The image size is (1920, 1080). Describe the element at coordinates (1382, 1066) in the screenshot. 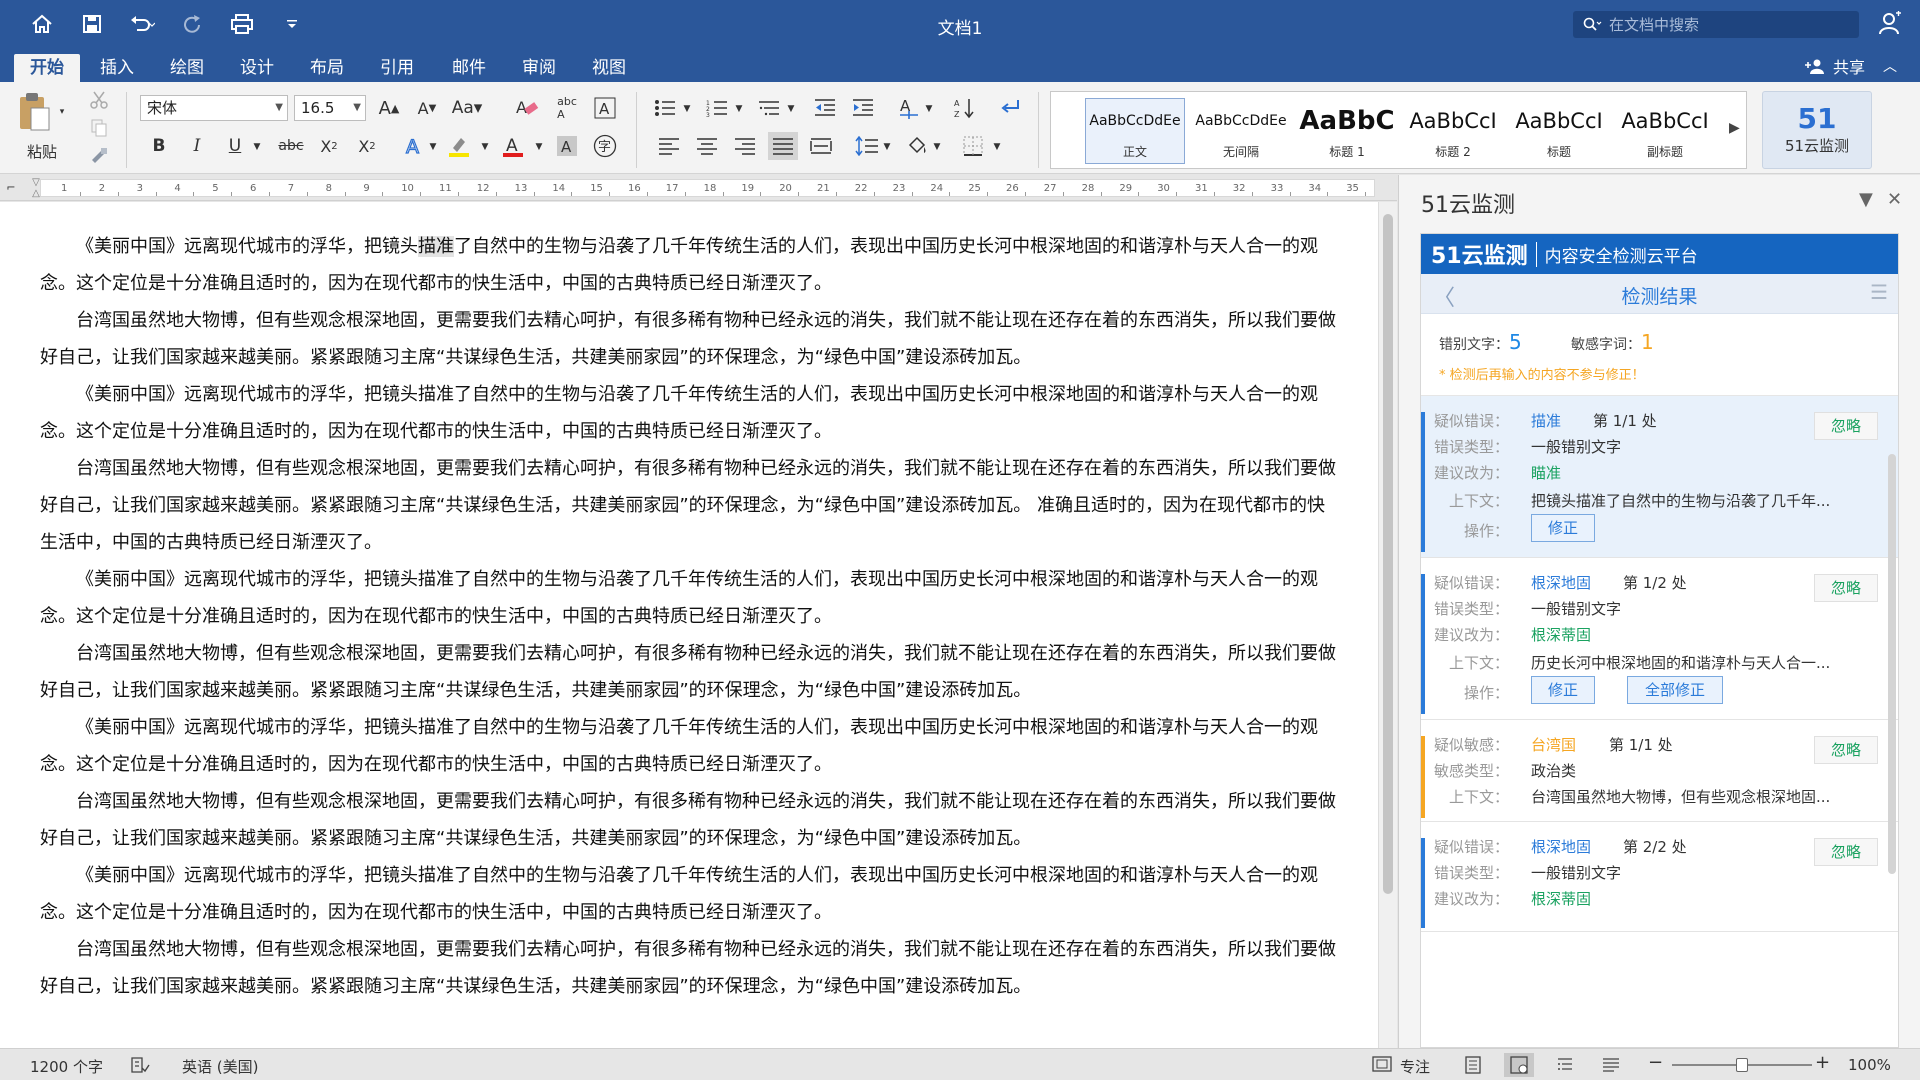

I see `focus-icon` at that location.